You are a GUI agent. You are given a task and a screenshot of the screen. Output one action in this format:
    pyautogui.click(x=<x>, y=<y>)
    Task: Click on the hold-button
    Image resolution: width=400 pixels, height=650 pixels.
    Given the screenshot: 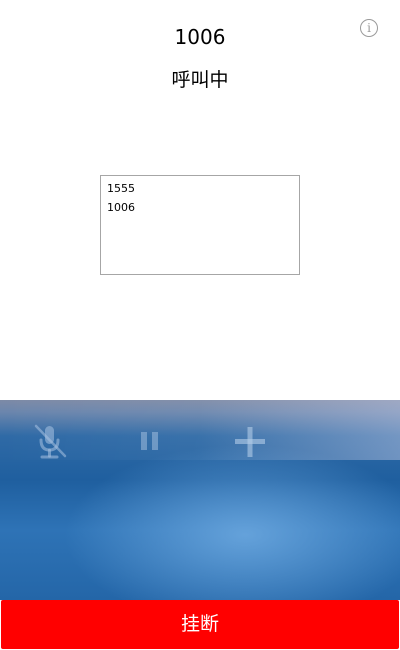 What is the action you would take?
    pyautogui.click(x=150, y=442)
    